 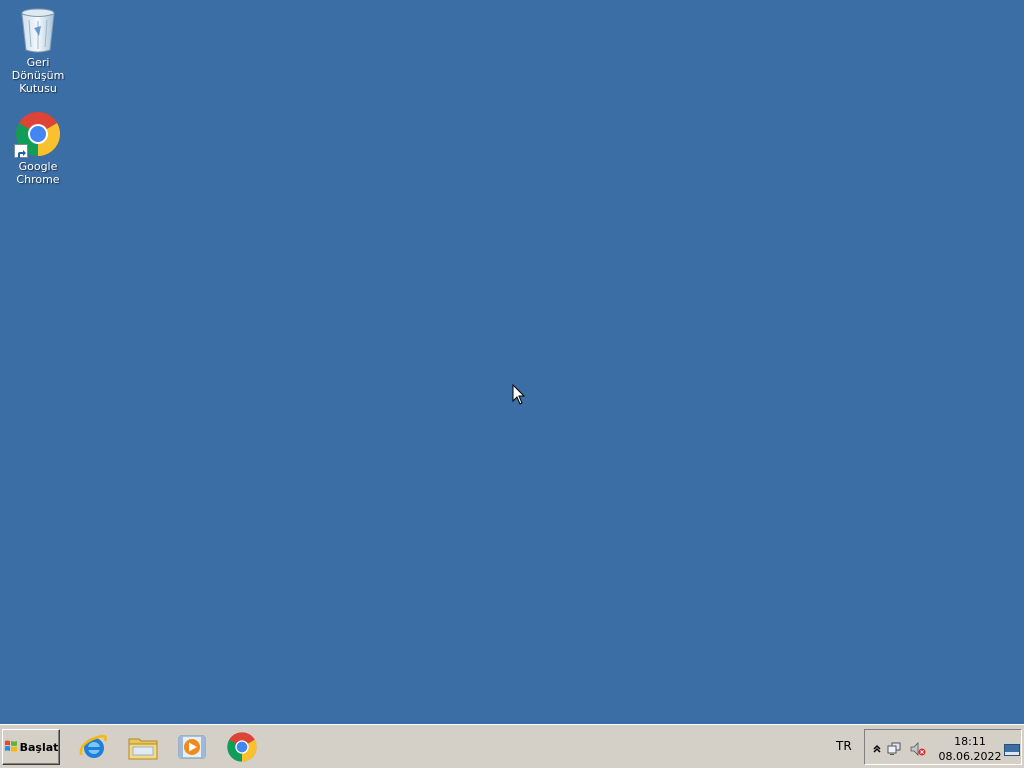 What do you see at coordinates (1012, 748) in the screenshot?
I see `show-desktop-icon` at bounding box center [1012, 748].